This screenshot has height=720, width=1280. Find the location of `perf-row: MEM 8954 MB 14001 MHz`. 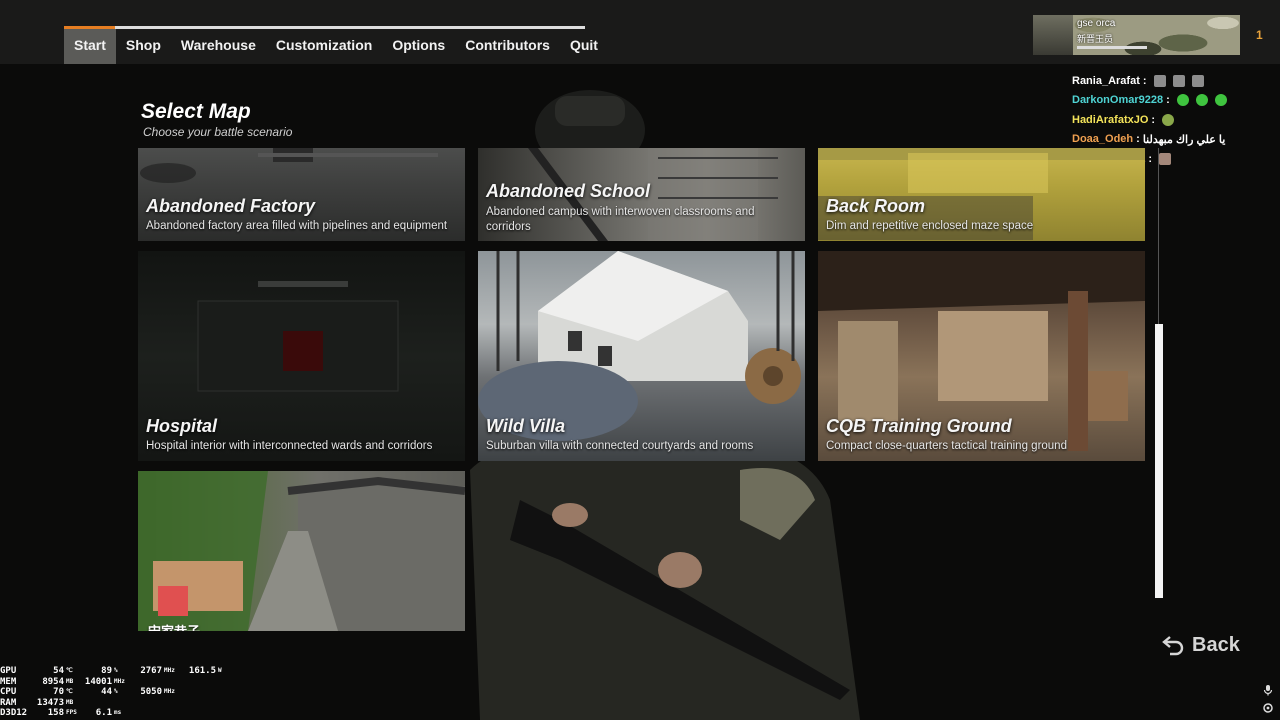

perf-row: MEM 8954 MB 14001 MHz is located at coordinates (114, 682).